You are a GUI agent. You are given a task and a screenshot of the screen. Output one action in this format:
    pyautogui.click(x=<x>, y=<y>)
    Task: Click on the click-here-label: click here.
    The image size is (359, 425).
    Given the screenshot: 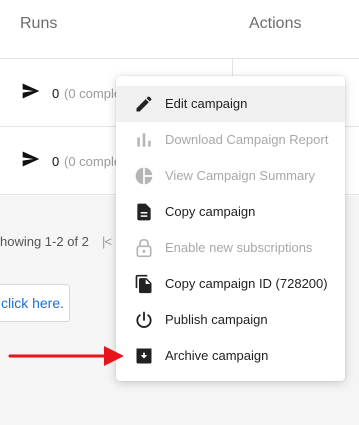 What is the action you would take?
    pyautogui.click(x=33, y=303)
    